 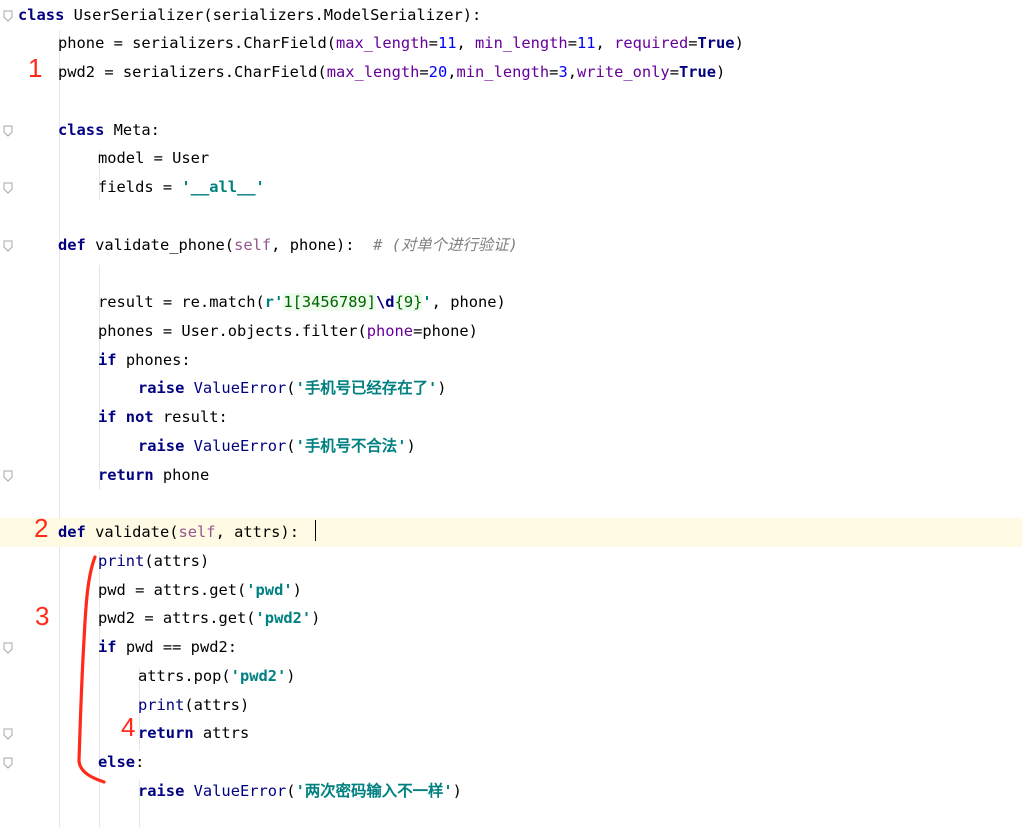 I want to click on handwritten-bracket, so click(x=91, y=669).